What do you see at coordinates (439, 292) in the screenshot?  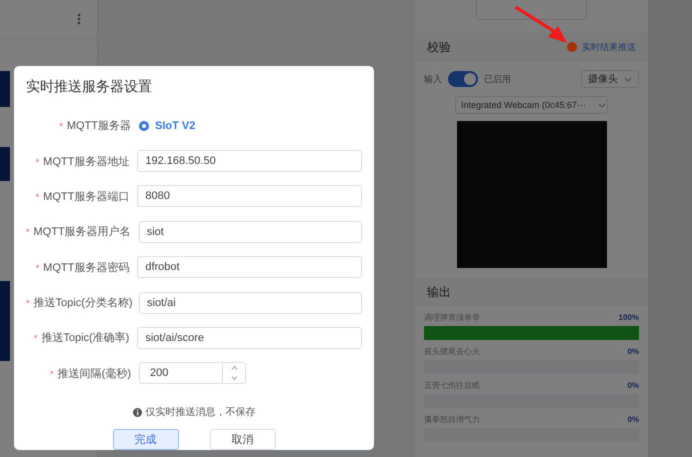 I see `section-title: 输出` at bounding box center [439, 292].